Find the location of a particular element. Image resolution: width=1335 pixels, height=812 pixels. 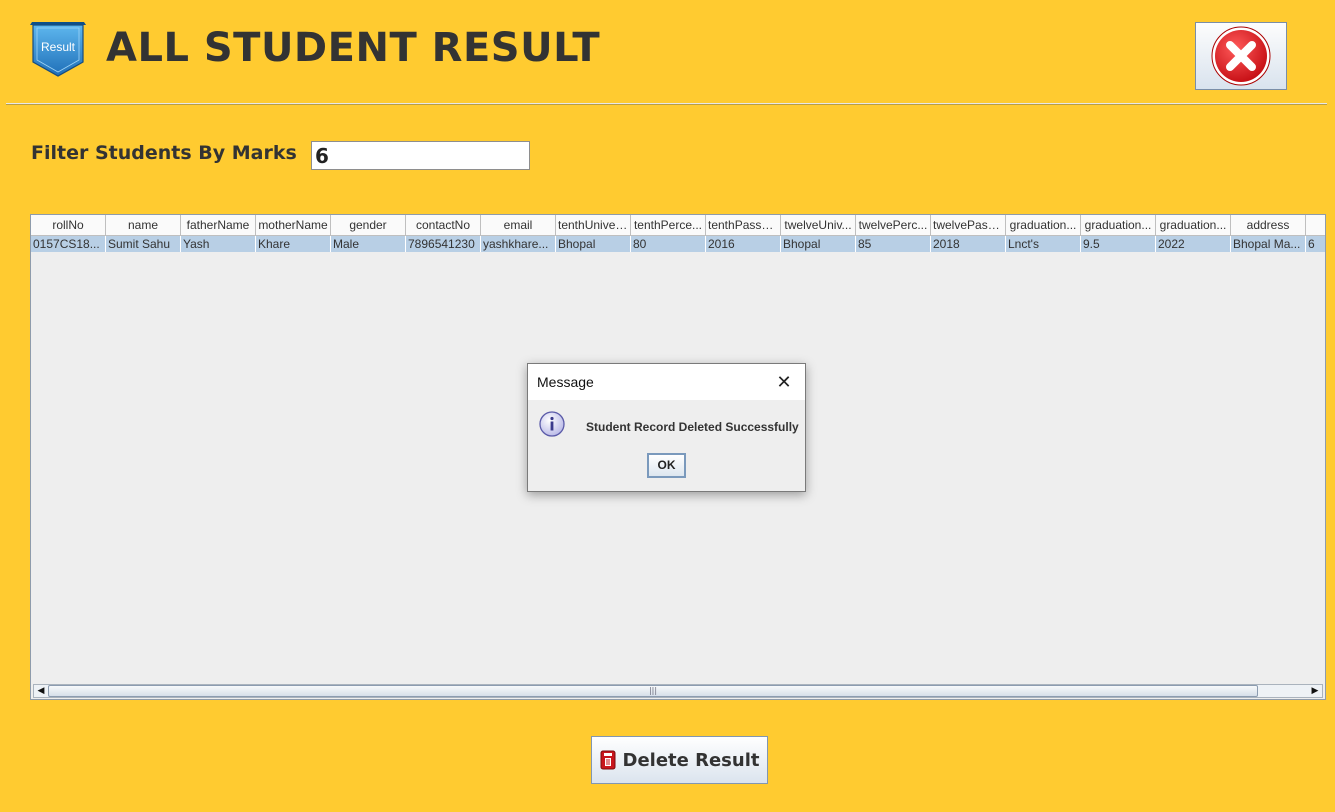

table-cell: 9.5 is located at coordinates (1118, 244).